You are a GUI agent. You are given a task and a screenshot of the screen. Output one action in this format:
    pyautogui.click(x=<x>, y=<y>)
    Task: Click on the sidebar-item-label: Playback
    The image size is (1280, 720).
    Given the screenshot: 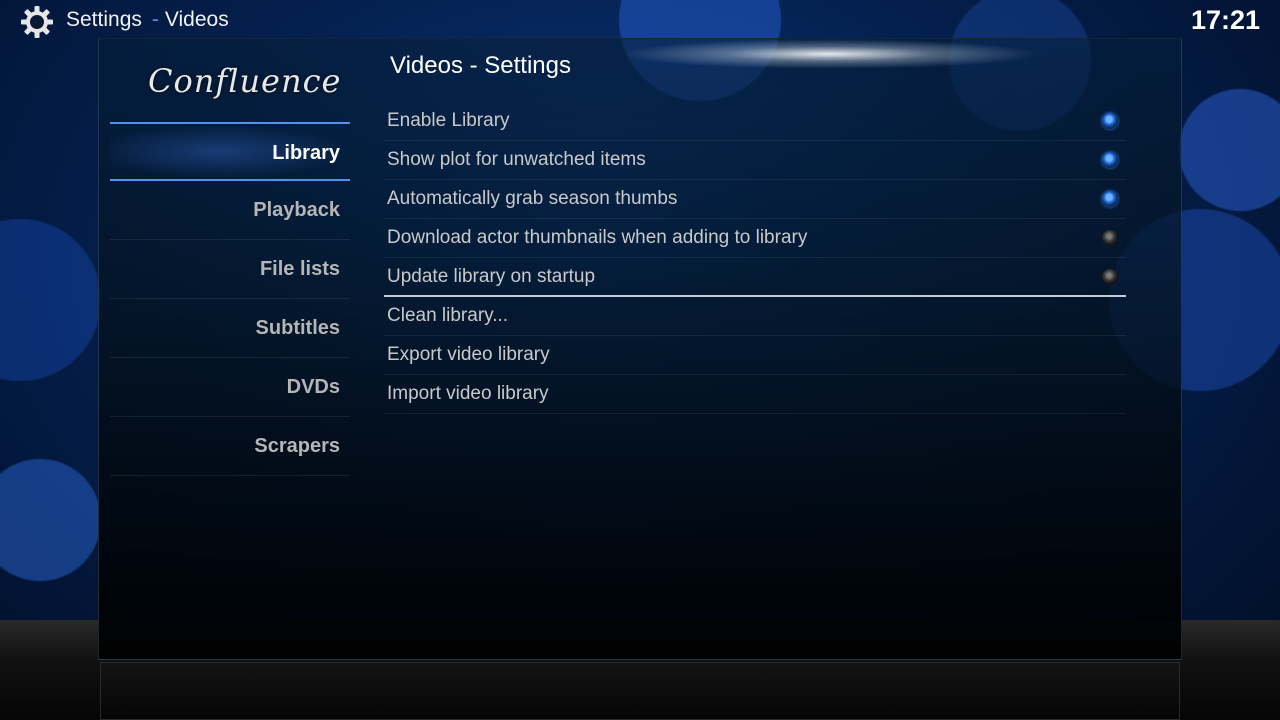 What is the action you would take?
    pyautogui.click(x=296, y=210)
    